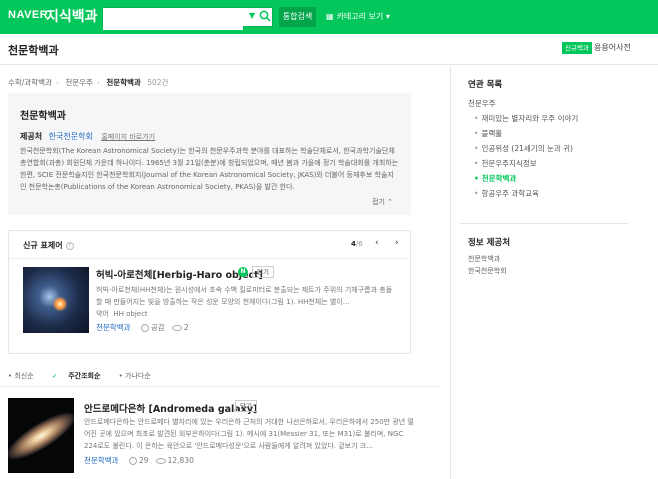  I want to click on sort-label: 주간조회순, so click(84, 376).